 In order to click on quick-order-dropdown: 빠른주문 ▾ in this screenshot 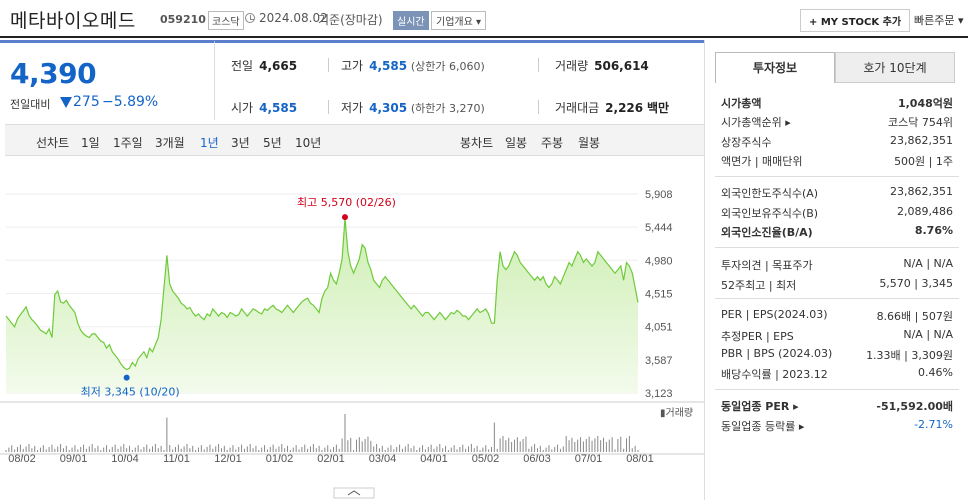, I will do `click(939, 20)`.